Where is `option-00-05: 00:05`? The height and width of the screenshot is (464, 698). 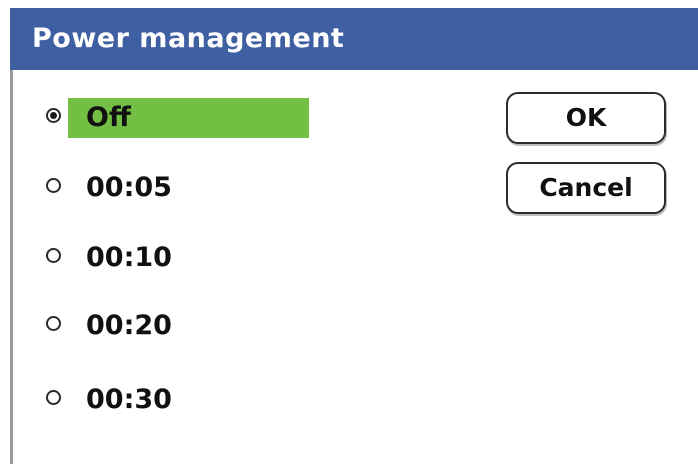 option-00-05: 00:05 is located at coordinates (176, 188).